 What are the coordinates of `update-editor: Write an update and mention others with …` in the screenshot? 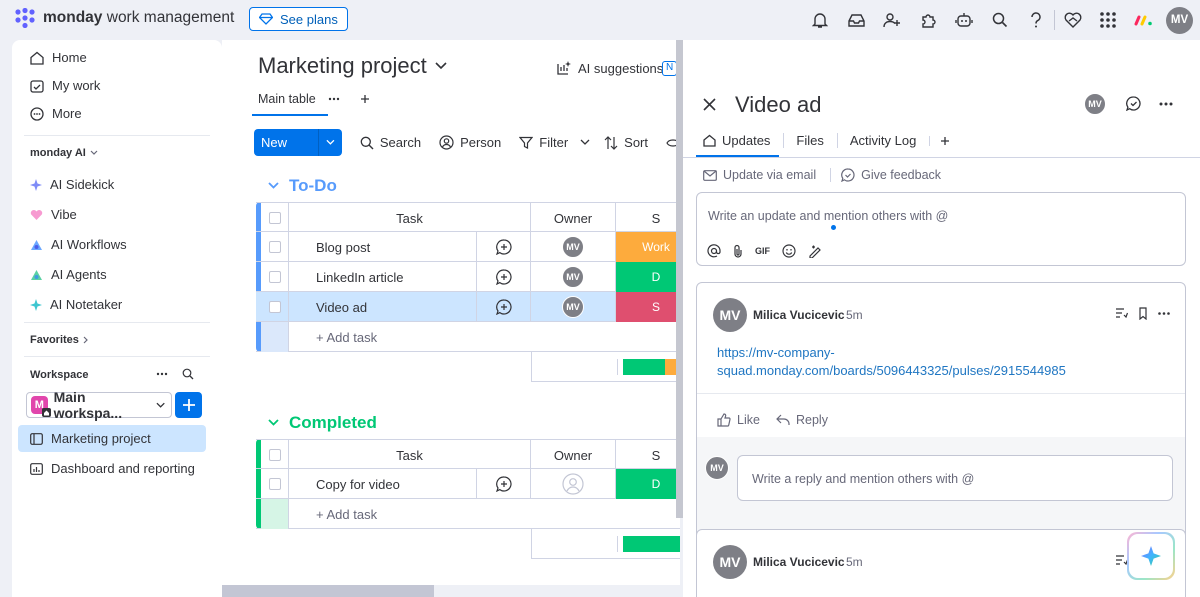 It's located at (941, 229).